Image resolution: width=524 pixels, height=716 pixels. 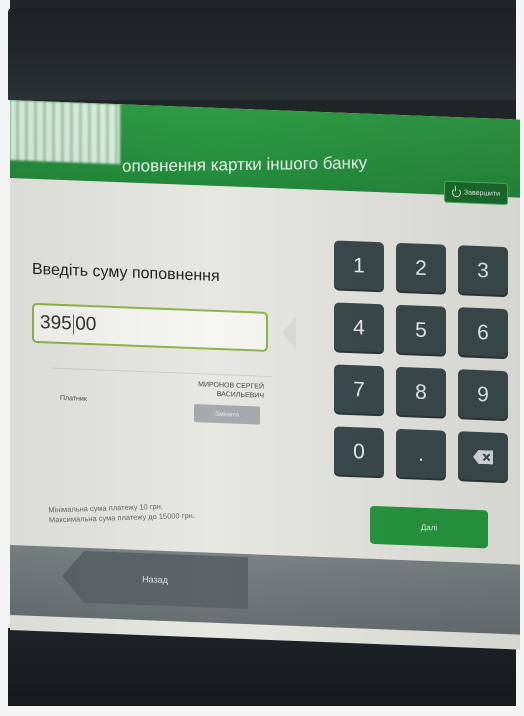 What do you see at coordinates (150, 327) in the screenshot?
I see `amount-input: 395 00` at bounding box center [150, 327].